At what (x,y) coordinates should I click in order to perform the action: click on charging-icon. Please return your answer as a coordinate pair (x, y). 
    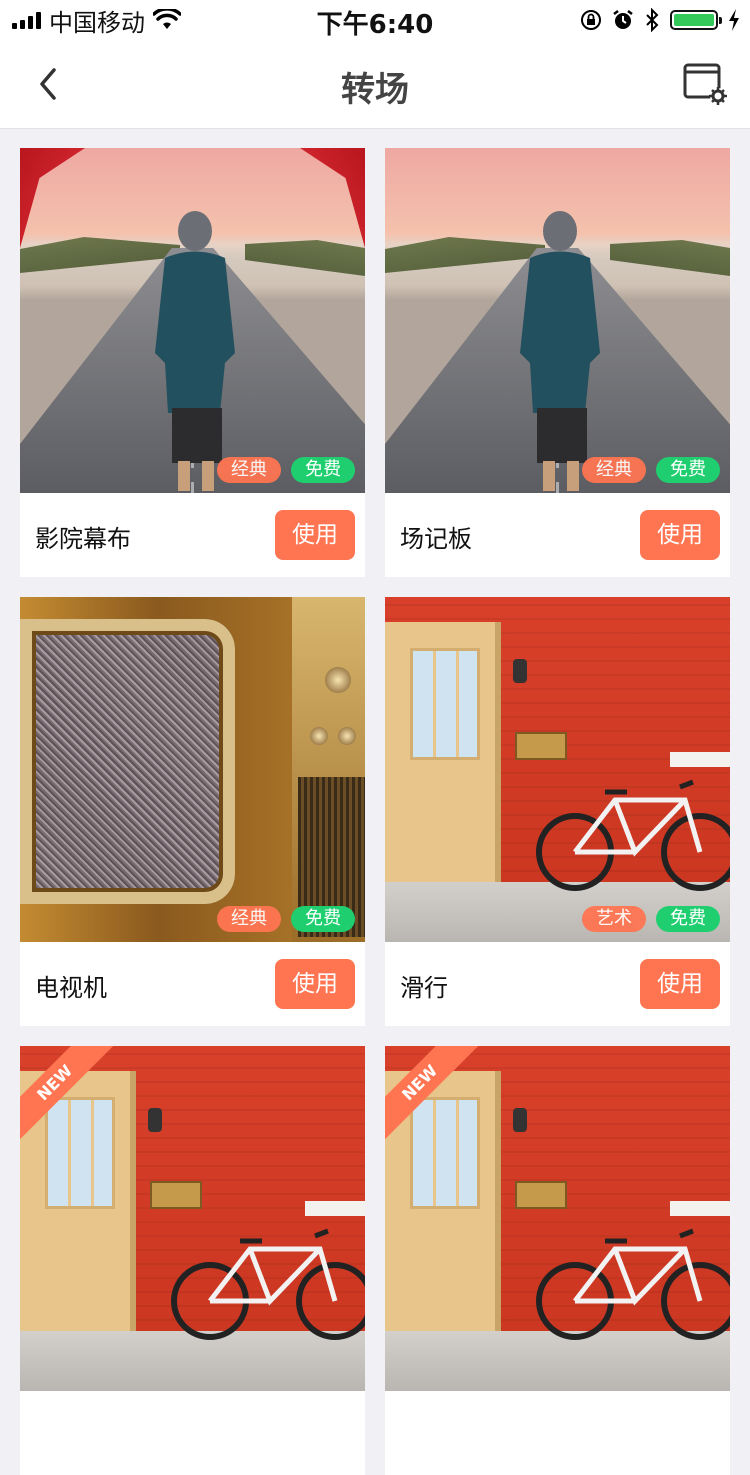
    Looking at the image, I should click on (734, 20).